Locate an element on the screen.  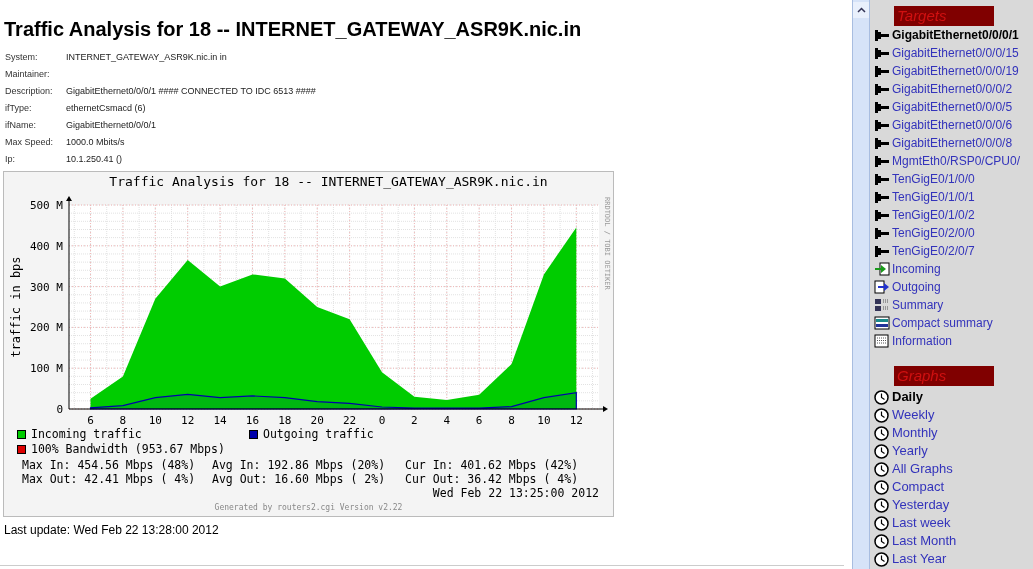
y-tick-label: 100 M is located at coordinates (46, 369).